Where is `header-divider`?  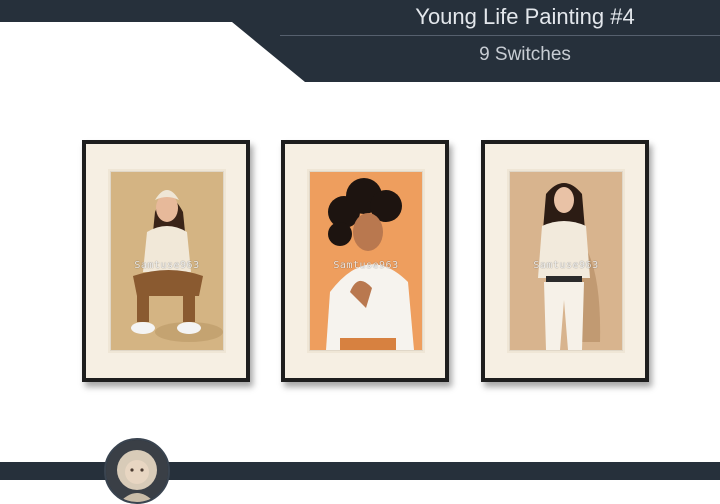 header-divider is located at coordinates (500, 35).